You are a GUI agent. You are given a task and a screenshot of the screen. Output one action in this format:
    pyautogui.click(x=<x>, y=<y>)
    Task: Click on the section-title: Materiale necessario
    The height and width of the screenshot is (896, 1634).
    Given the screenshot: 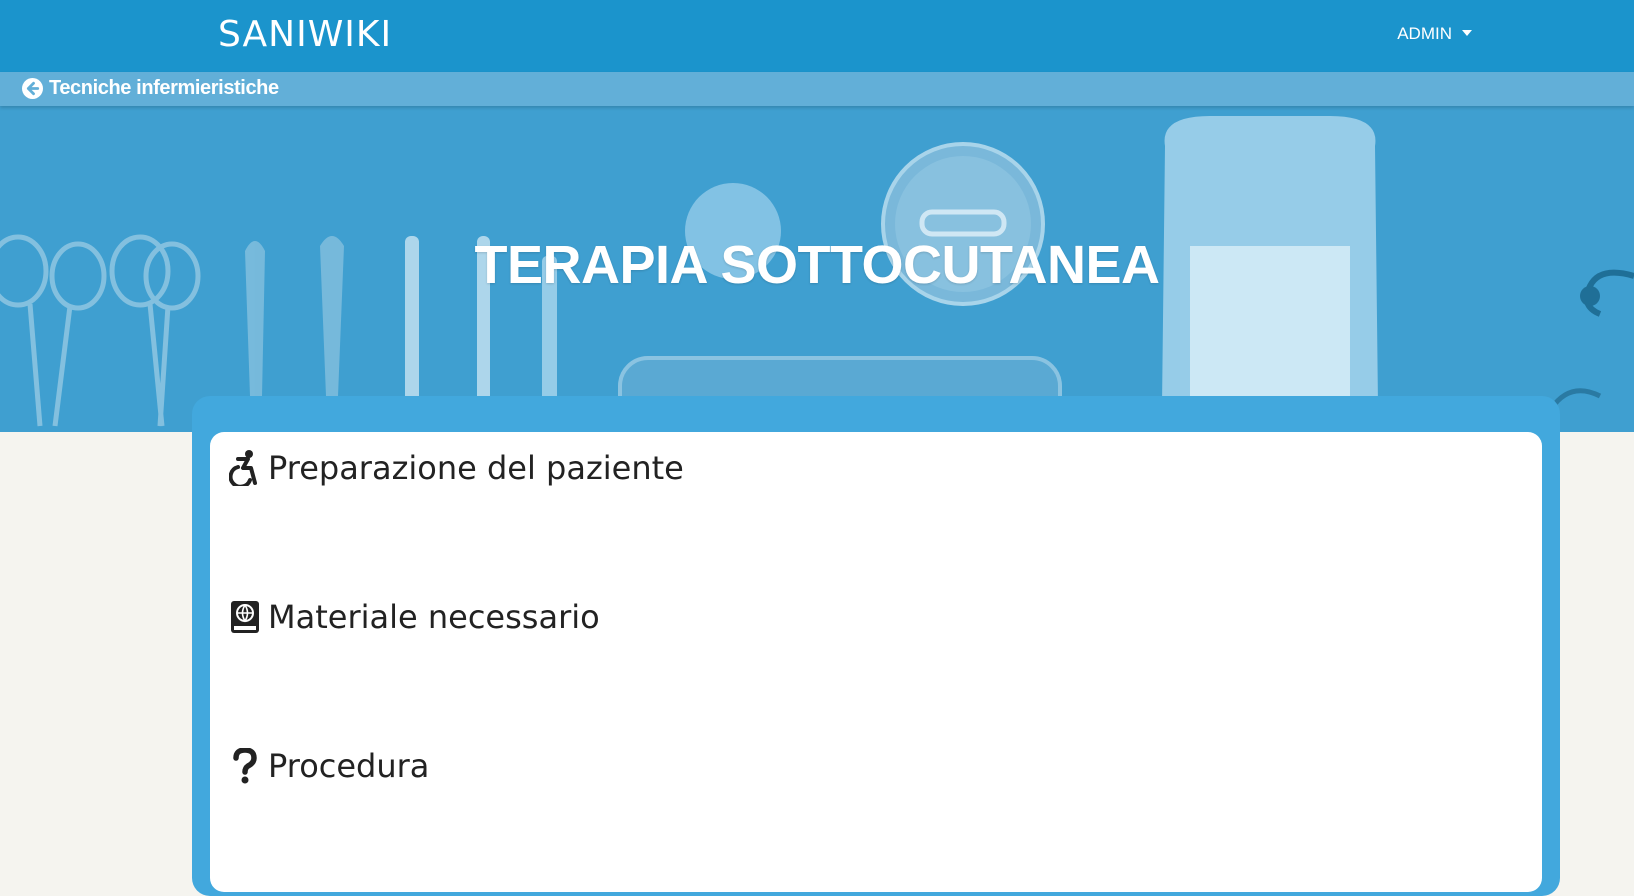 What is the action you would take?
    pyautogui.click(x=434, y=617)
    